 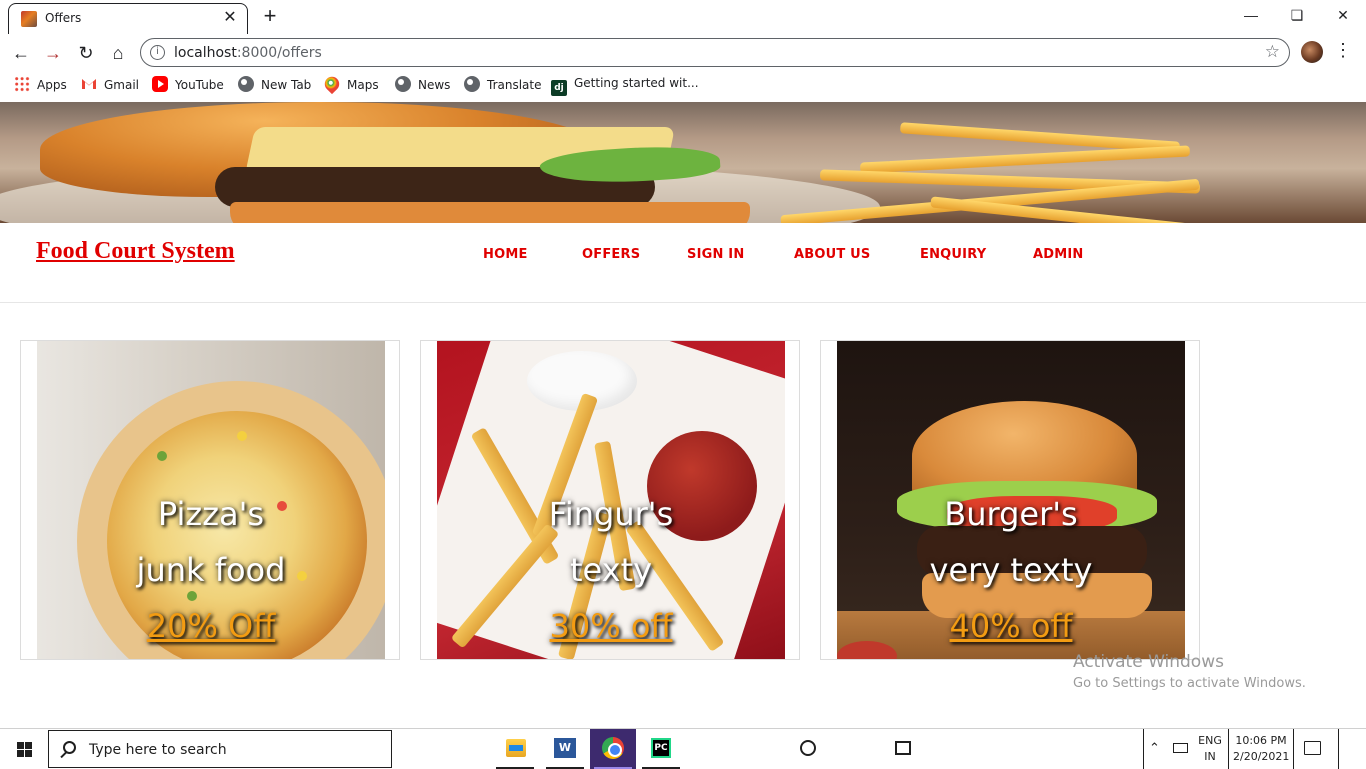 I want to click on bookmark-label: Apps, so click(x=52, y=85).